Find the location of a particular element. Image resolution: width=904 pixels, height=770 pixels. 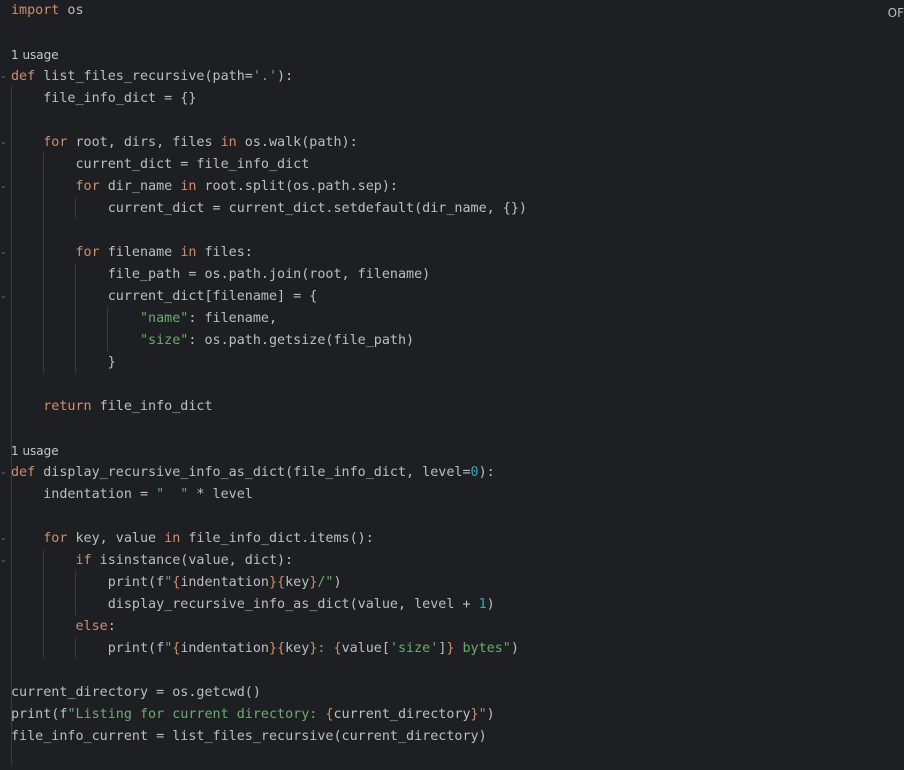

code-token: def is located at coordinates (23, 76).